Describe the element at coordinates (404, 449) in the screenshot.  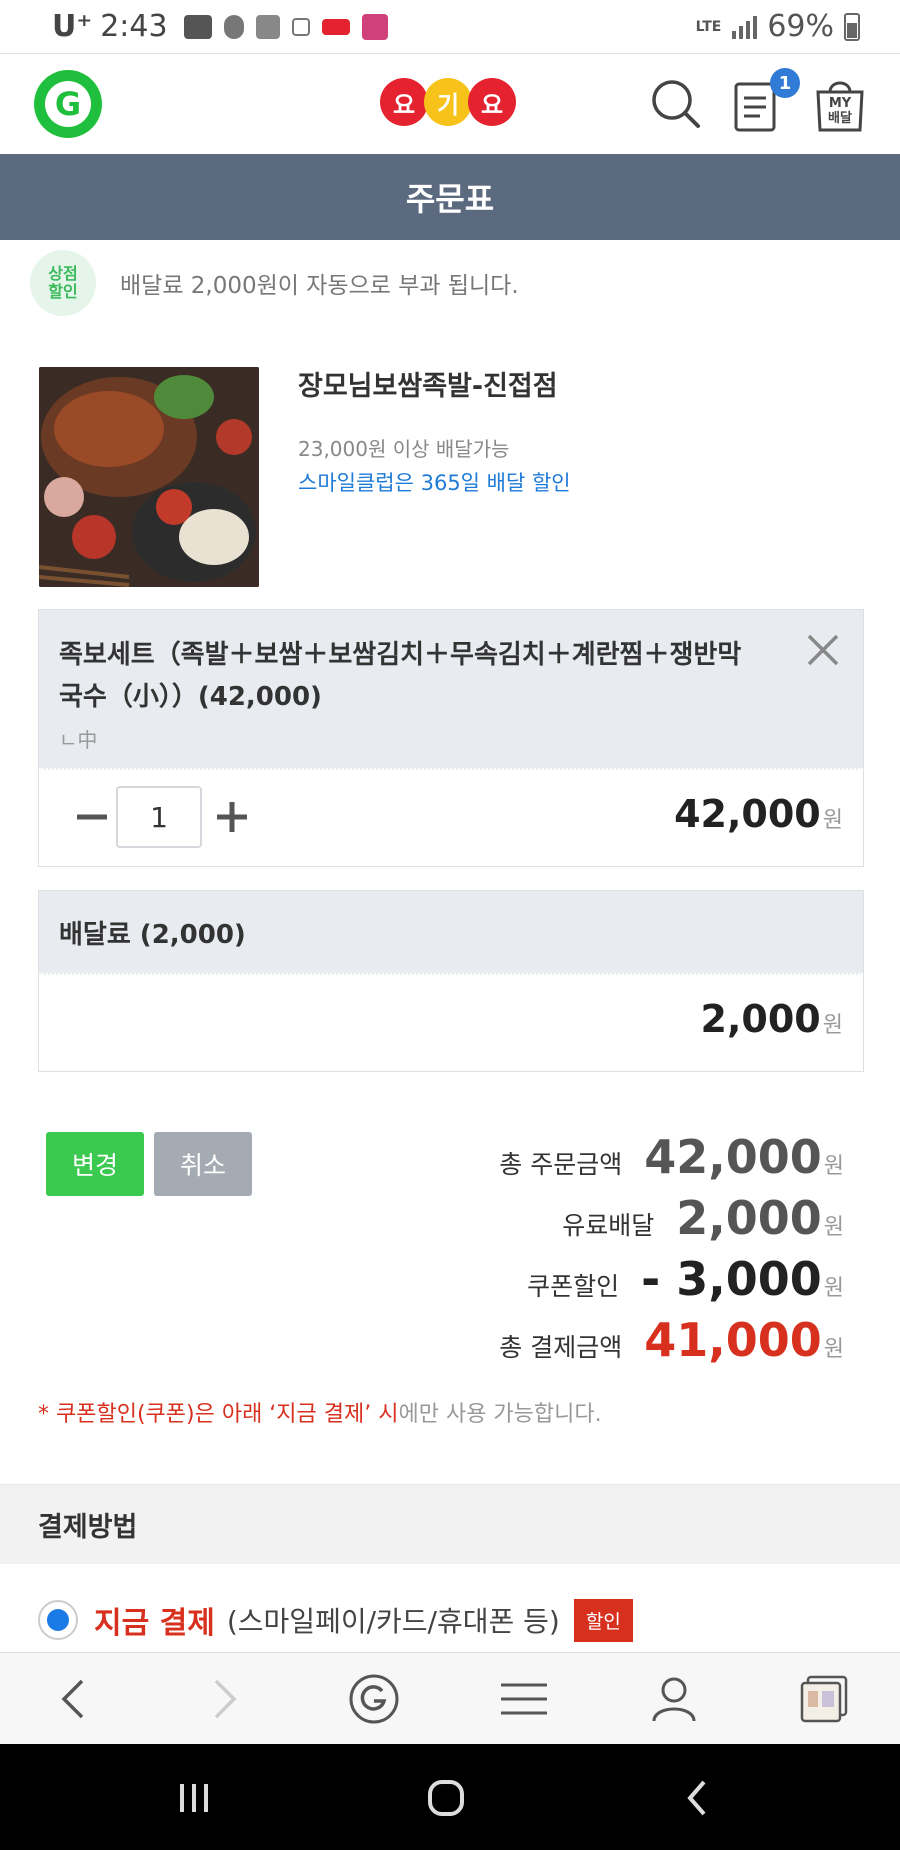
I see `min-order-text: 23,000원 이상 배달가능` at that location.